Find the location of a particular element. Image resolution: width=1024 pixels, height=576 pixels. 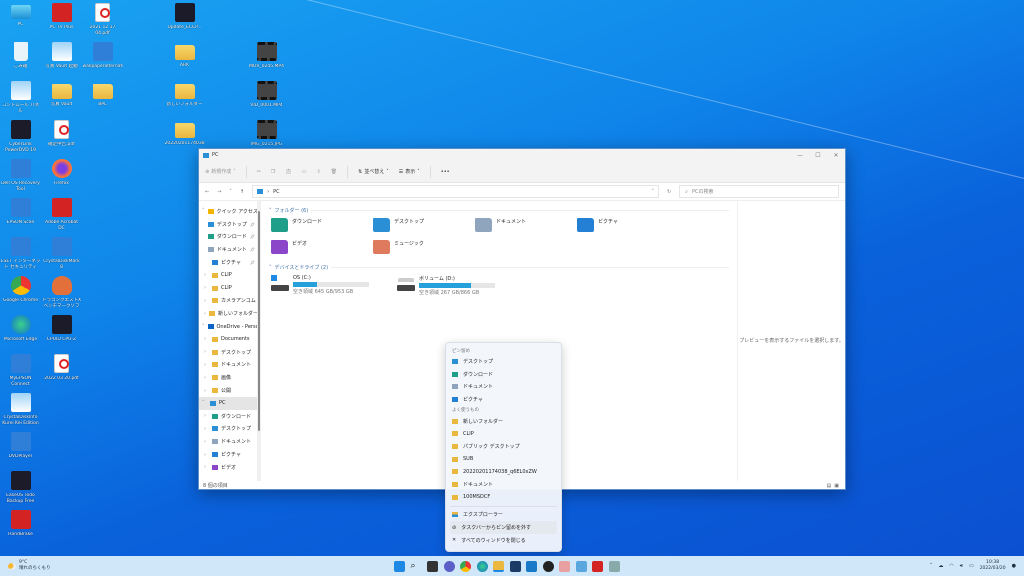

start-icon is located at coordinates (399, 566).